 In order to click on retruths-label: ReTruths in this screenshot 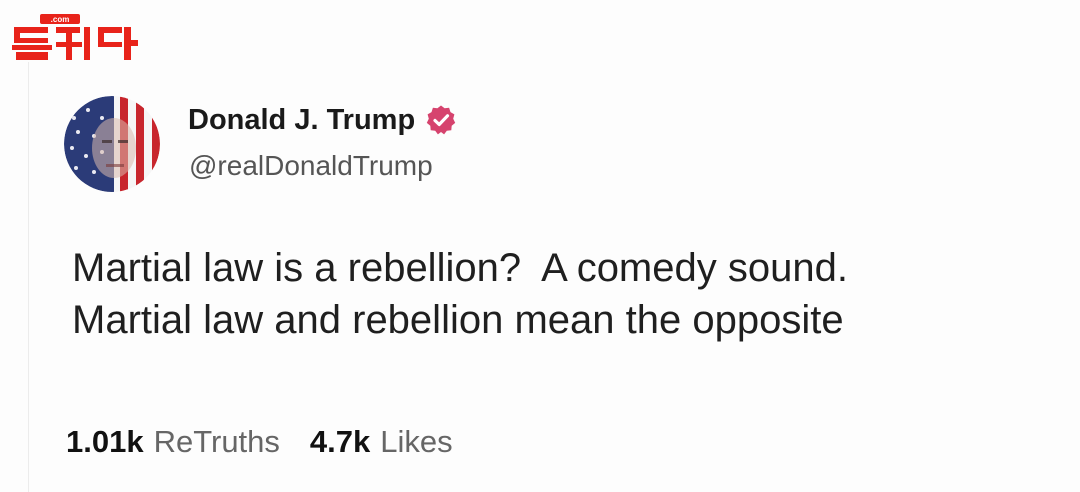, I will do `click(216, 441)`.